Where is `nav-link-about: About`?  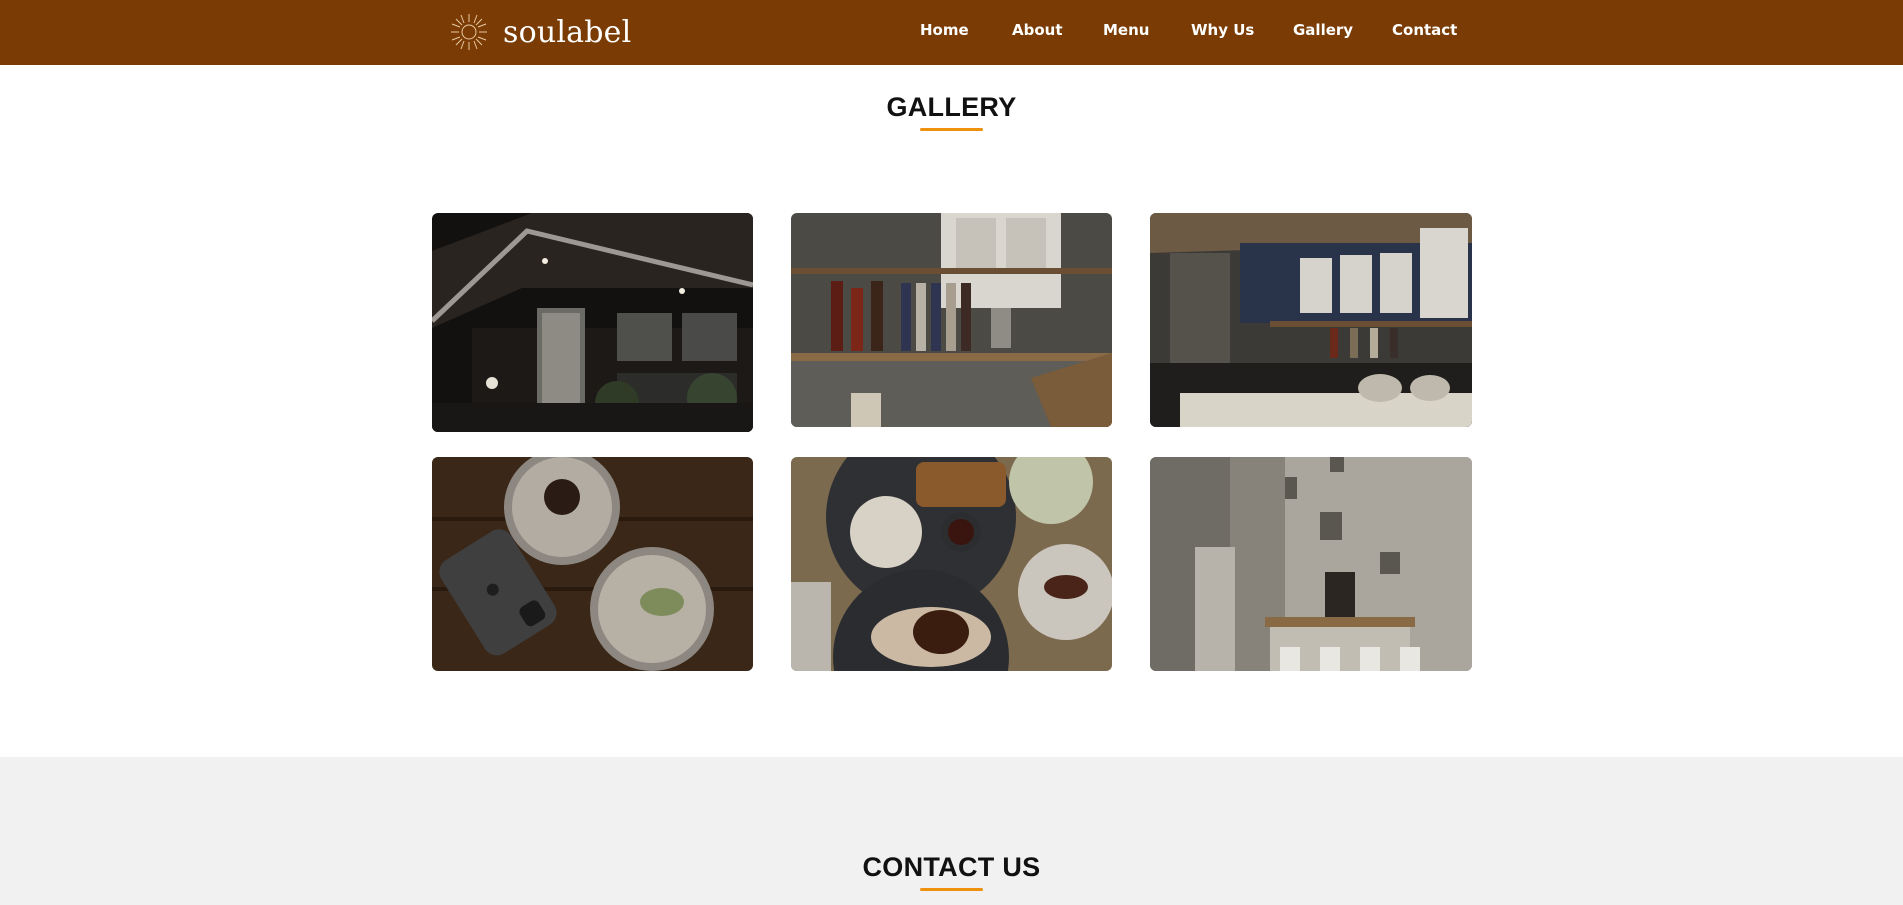
nav-link-about: About is located at coordinates (1037, 30).